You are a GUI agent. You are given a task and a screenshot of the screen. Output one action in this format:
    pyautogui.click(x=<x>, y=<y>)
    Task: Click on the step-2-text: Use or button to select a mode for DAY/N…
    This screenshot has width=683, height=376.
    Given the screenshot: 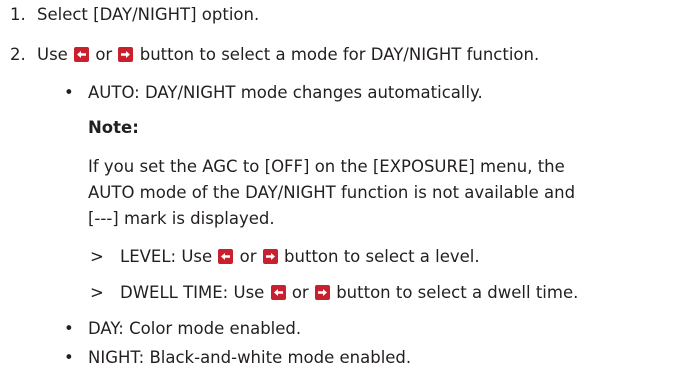 What is the action you would take?
    pyautogui.click(x=288, y=55)
    